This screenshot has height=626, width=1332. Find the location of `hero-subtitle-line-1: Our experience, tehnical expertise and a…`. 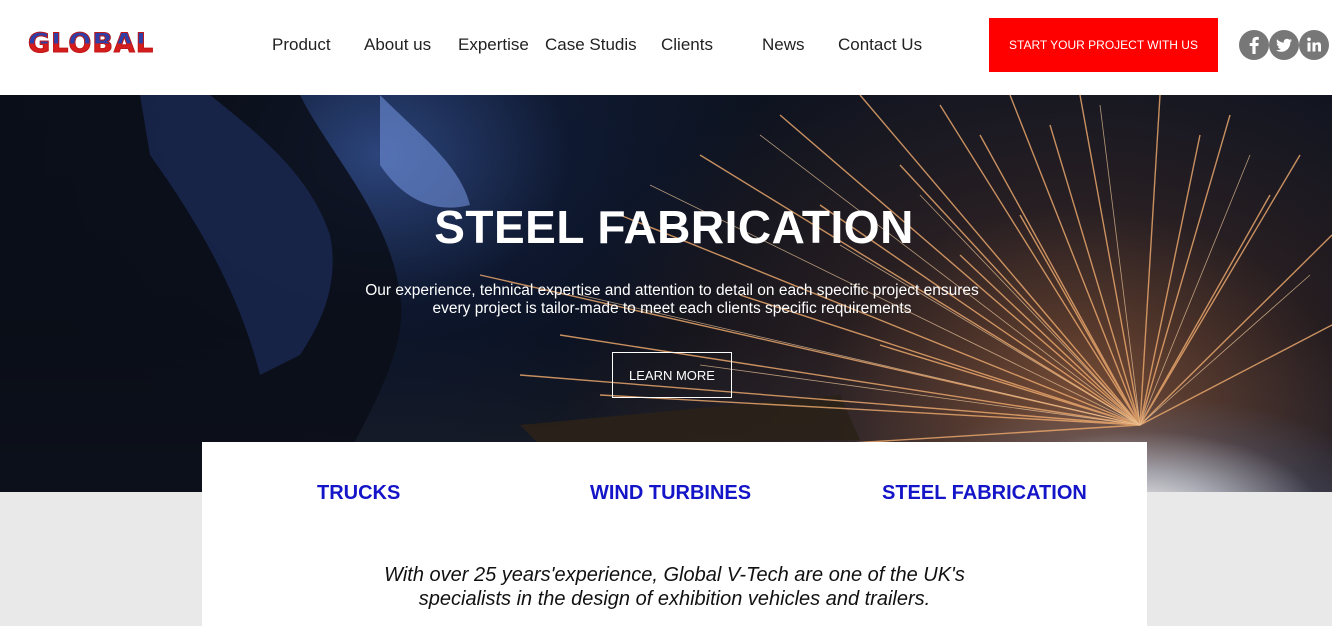

hero-subtitle-line-1: Our experience, tehnical expertise and a… is located at coordinates (672, 290).